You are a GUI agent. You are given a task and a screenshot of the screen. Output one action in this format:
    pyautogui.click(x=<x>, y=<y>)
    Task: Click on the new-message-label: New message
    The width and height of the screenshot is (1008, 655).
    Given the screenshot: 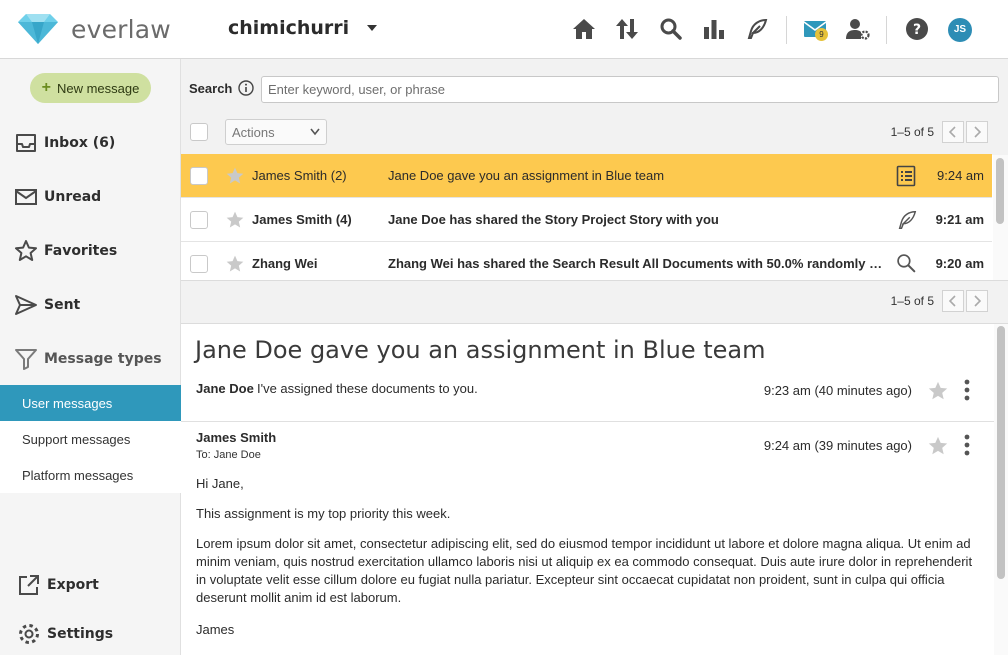 What is the action you would take?
    pyautogui.click(x=98, y=88)
    